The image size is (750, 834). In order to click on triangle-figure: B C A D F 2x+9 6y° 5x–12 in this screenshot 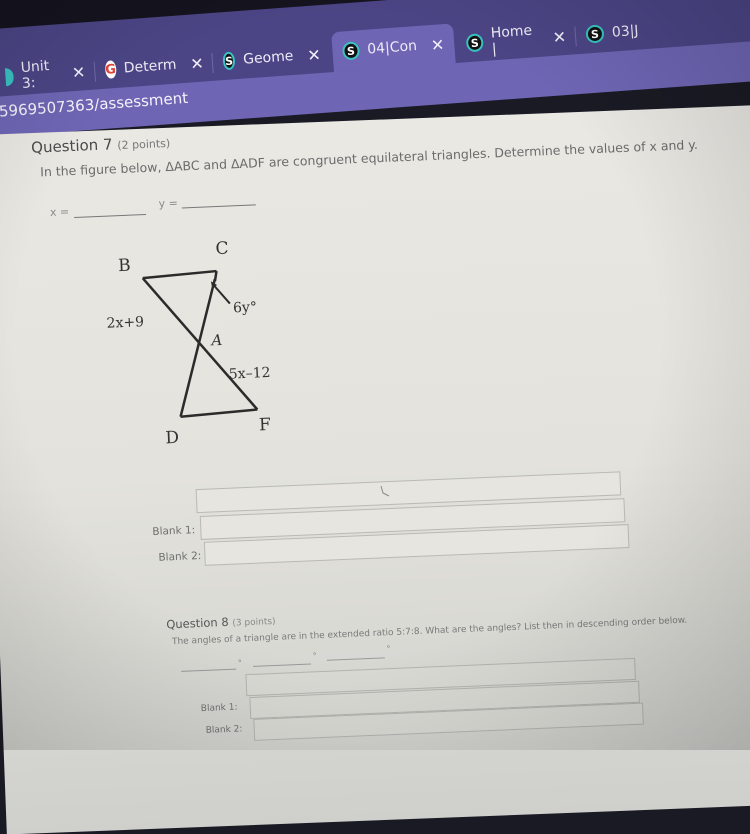, I will do `click(189, 344)`.